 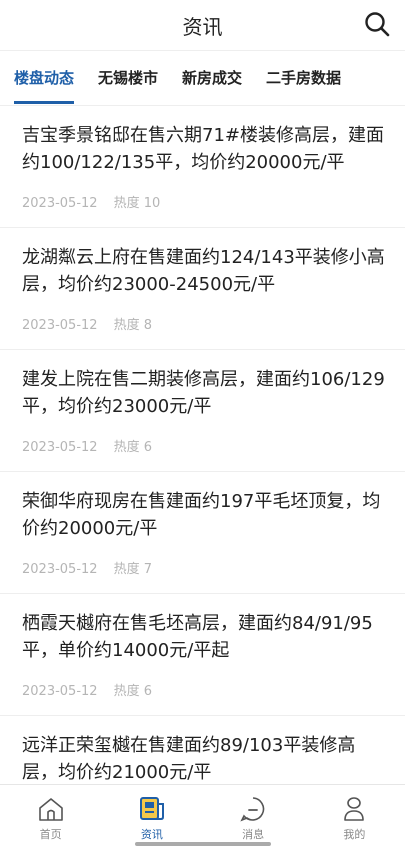 What do you see at coordinates (197, 637) in the screenshot?
I see `article-title: 栖霞天樾府在售毛坯高层，建面约84/91/95平，单价约14000元/平起` at bounding box center [197, 637].